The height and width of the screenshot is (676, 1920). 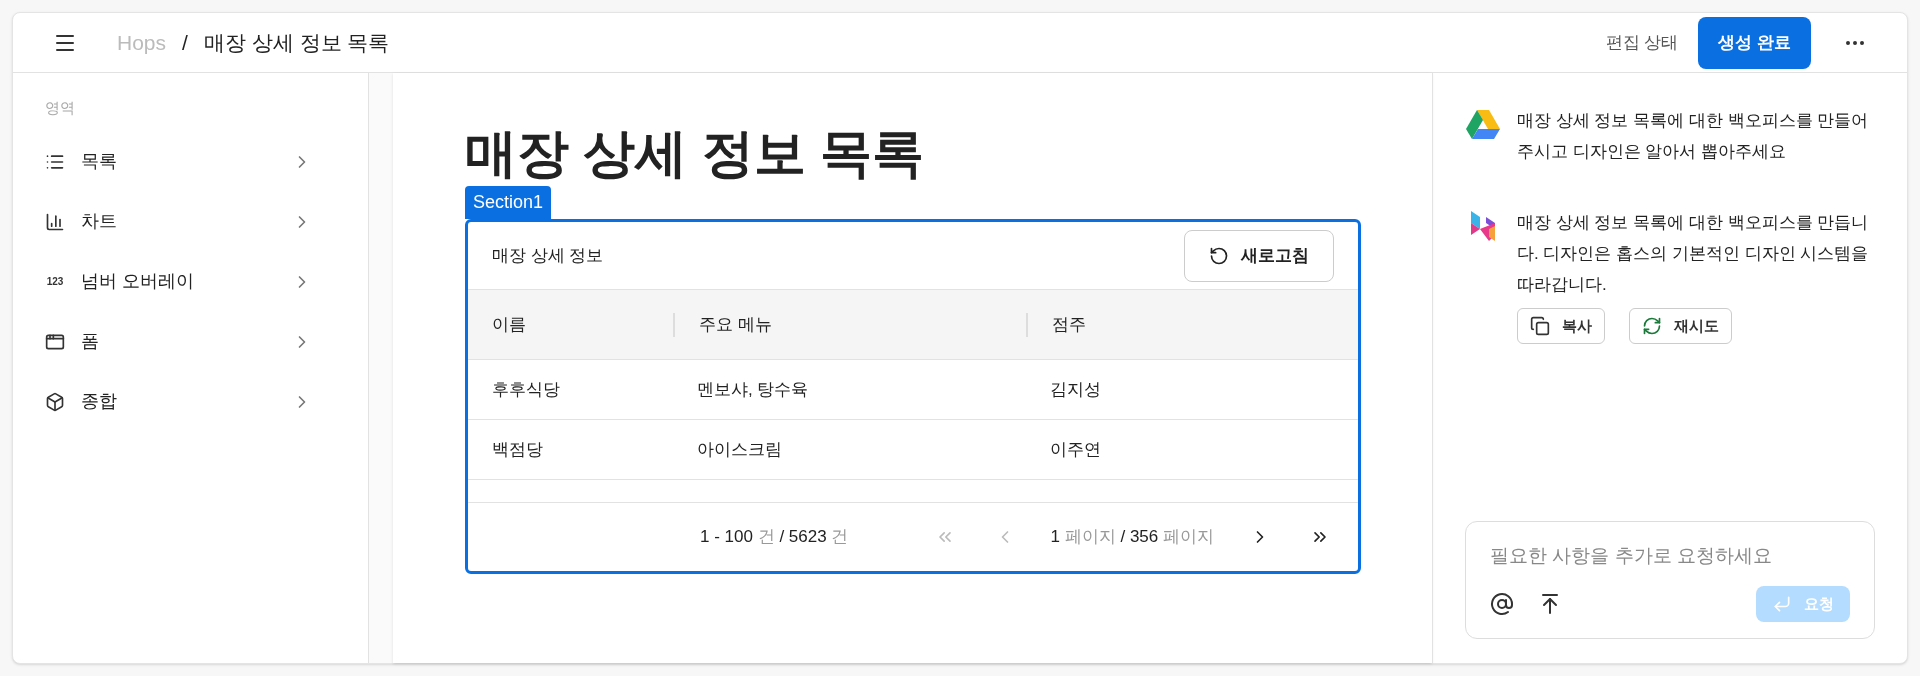 What do you see at coordinates (753, 389) in the screenshot?
I see `table-cell: 멘보샤, 탕수육` at bounding box center [753, 389].